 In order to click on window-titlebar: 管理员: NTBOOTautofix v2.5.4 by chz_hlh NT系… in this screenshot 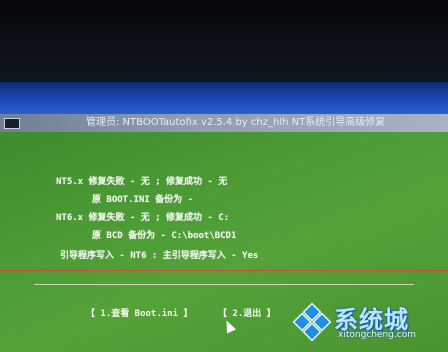, I will do `click(224, 123)`.